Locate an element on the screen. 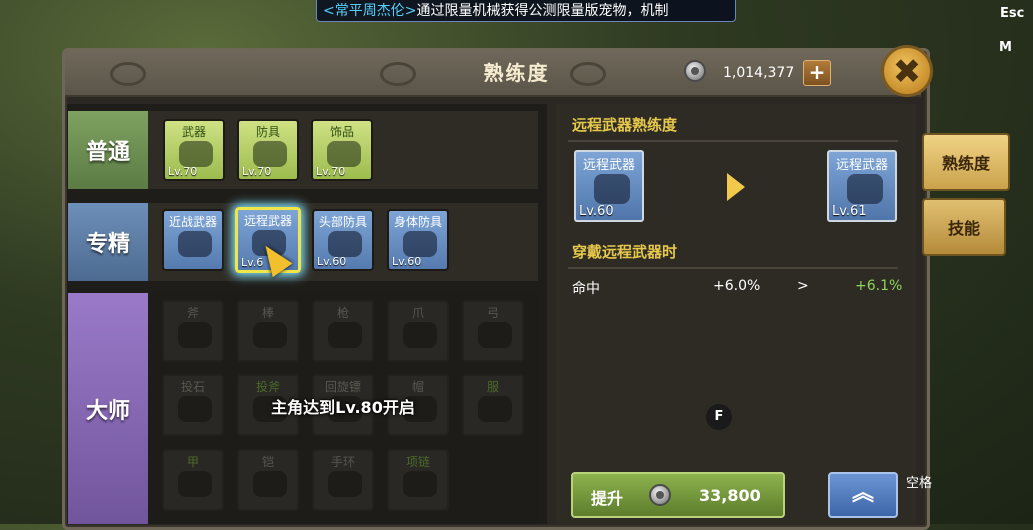 This screenshot has width=1033, height=530. tile-name: 近战武器 is located at coordinates (192, 222).